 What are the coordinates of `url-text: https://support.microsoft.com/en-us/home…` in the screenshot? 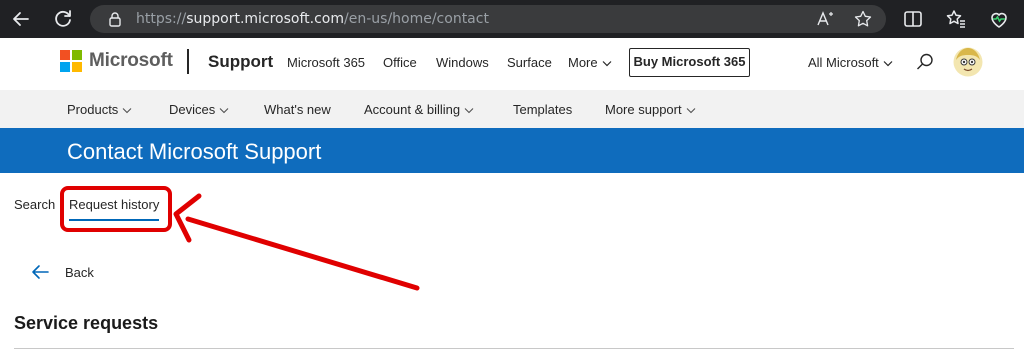 It's located at (312, 19).